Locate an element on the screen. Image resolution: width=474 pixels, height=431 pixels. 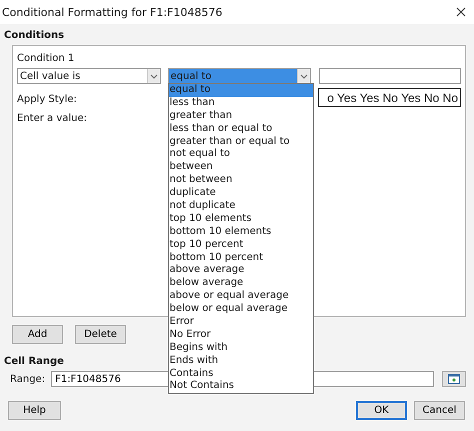
section-heading: Cell Range is located at coordinates (34, 362).